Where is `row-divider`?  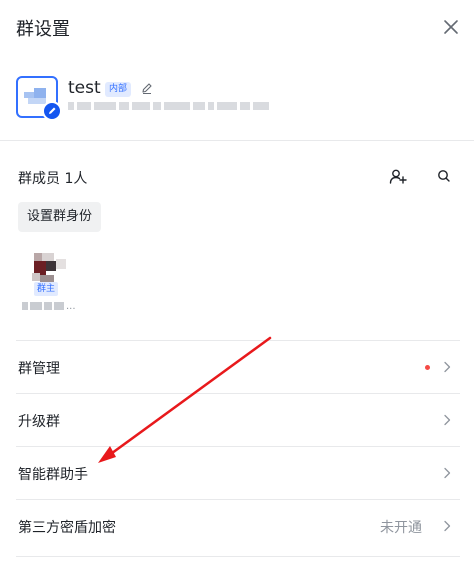 row-divider is located at coordinates (238, 556).